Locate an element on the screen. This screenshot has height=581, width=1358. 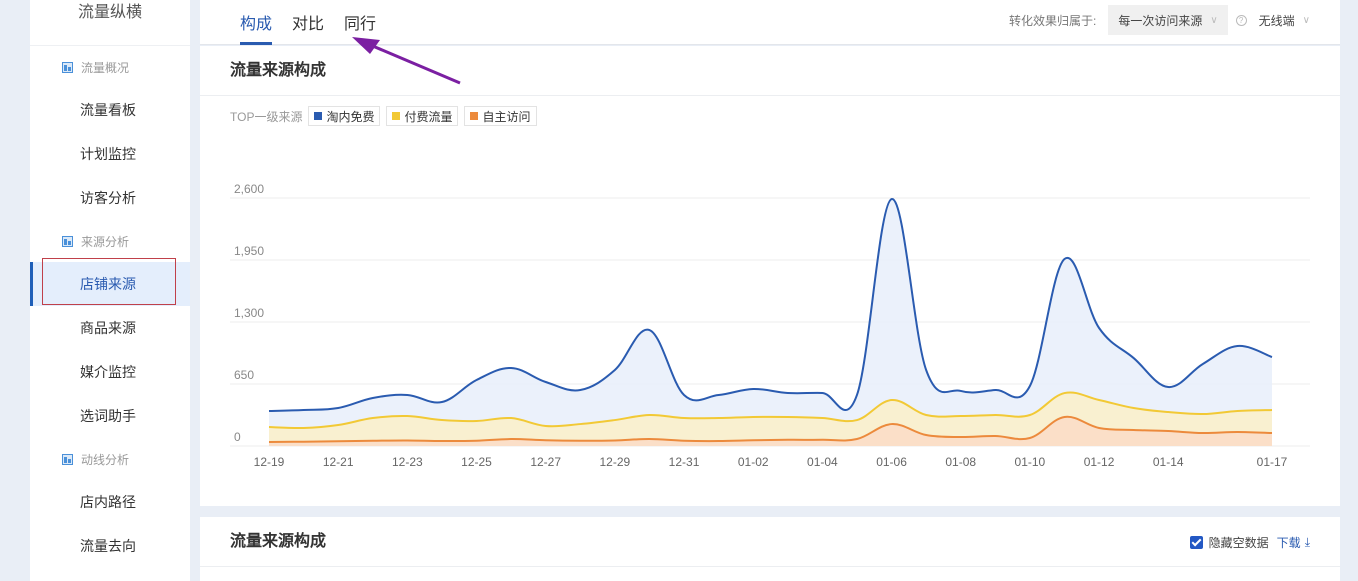
x-tick-label: 01-06 is located at coordinates (891, 462).